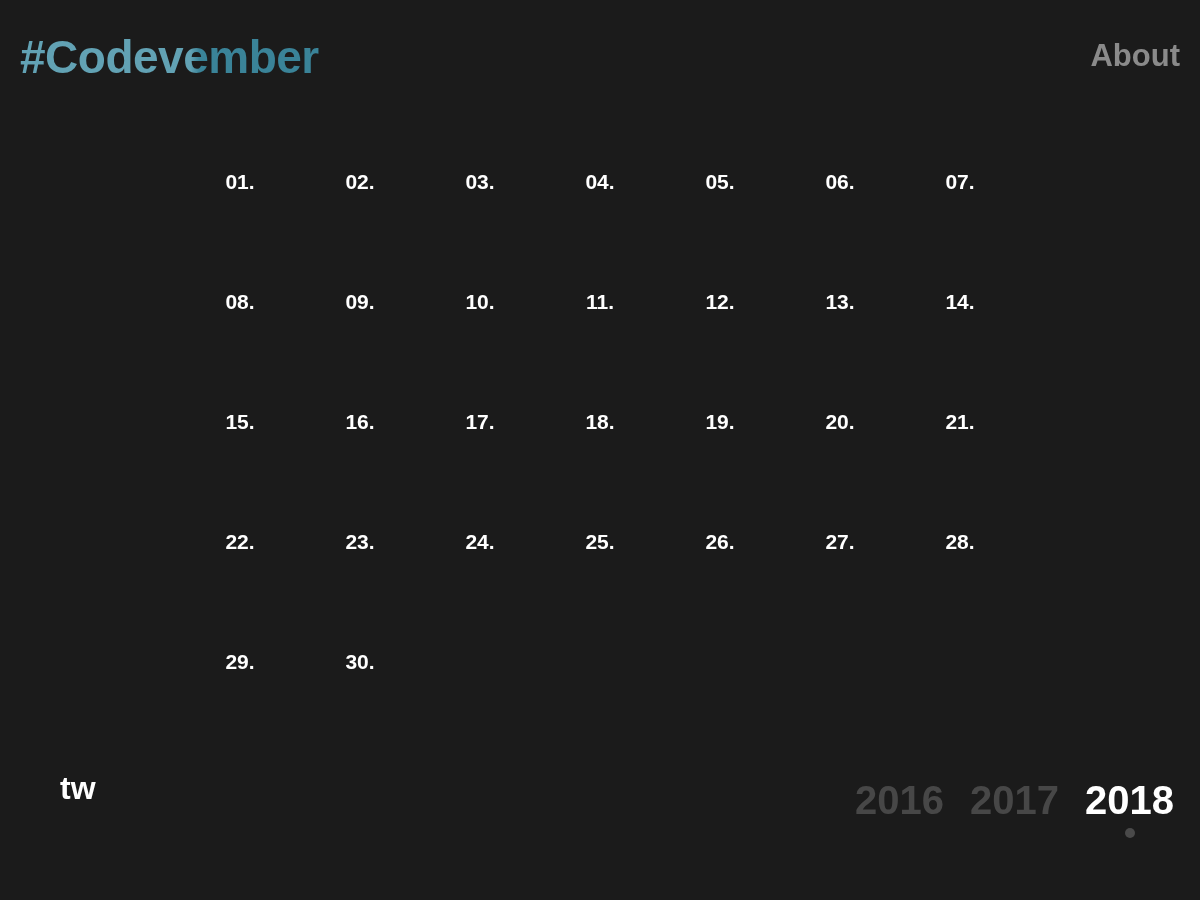  Describe the element at coordinates (840, 542) in the screenshot. I see `day-link: 27.` at that location.